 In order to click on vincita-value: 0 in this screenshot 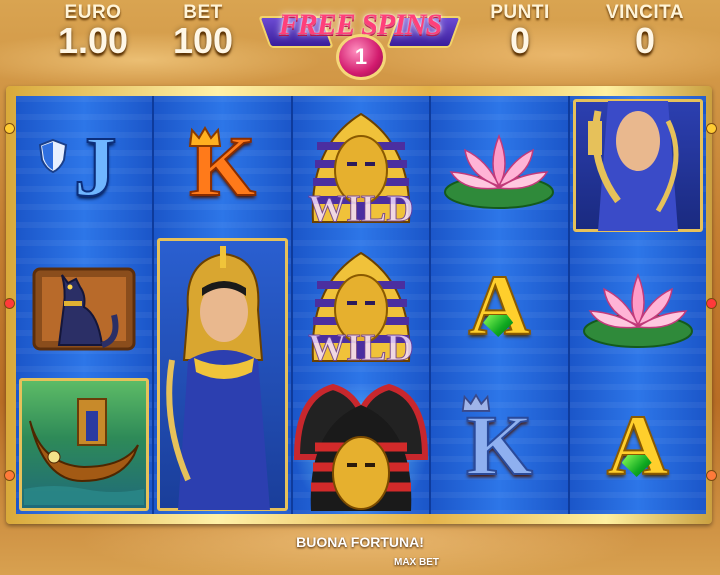, I will do `click(645, 40)`.